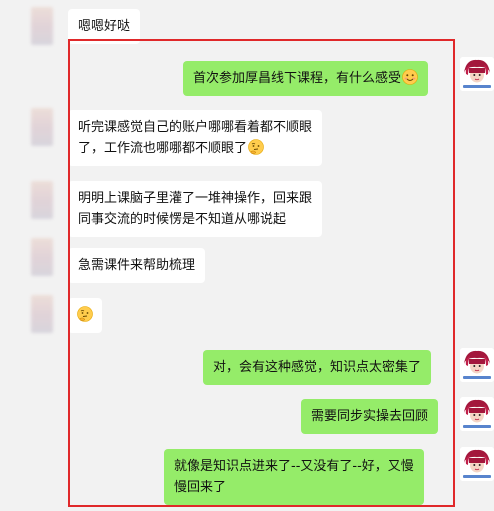 The width and height of the screenshot is (494, 511). I want to click on message-text: 对，会有这种感觉，知识点太密集了, so click(317, 367).